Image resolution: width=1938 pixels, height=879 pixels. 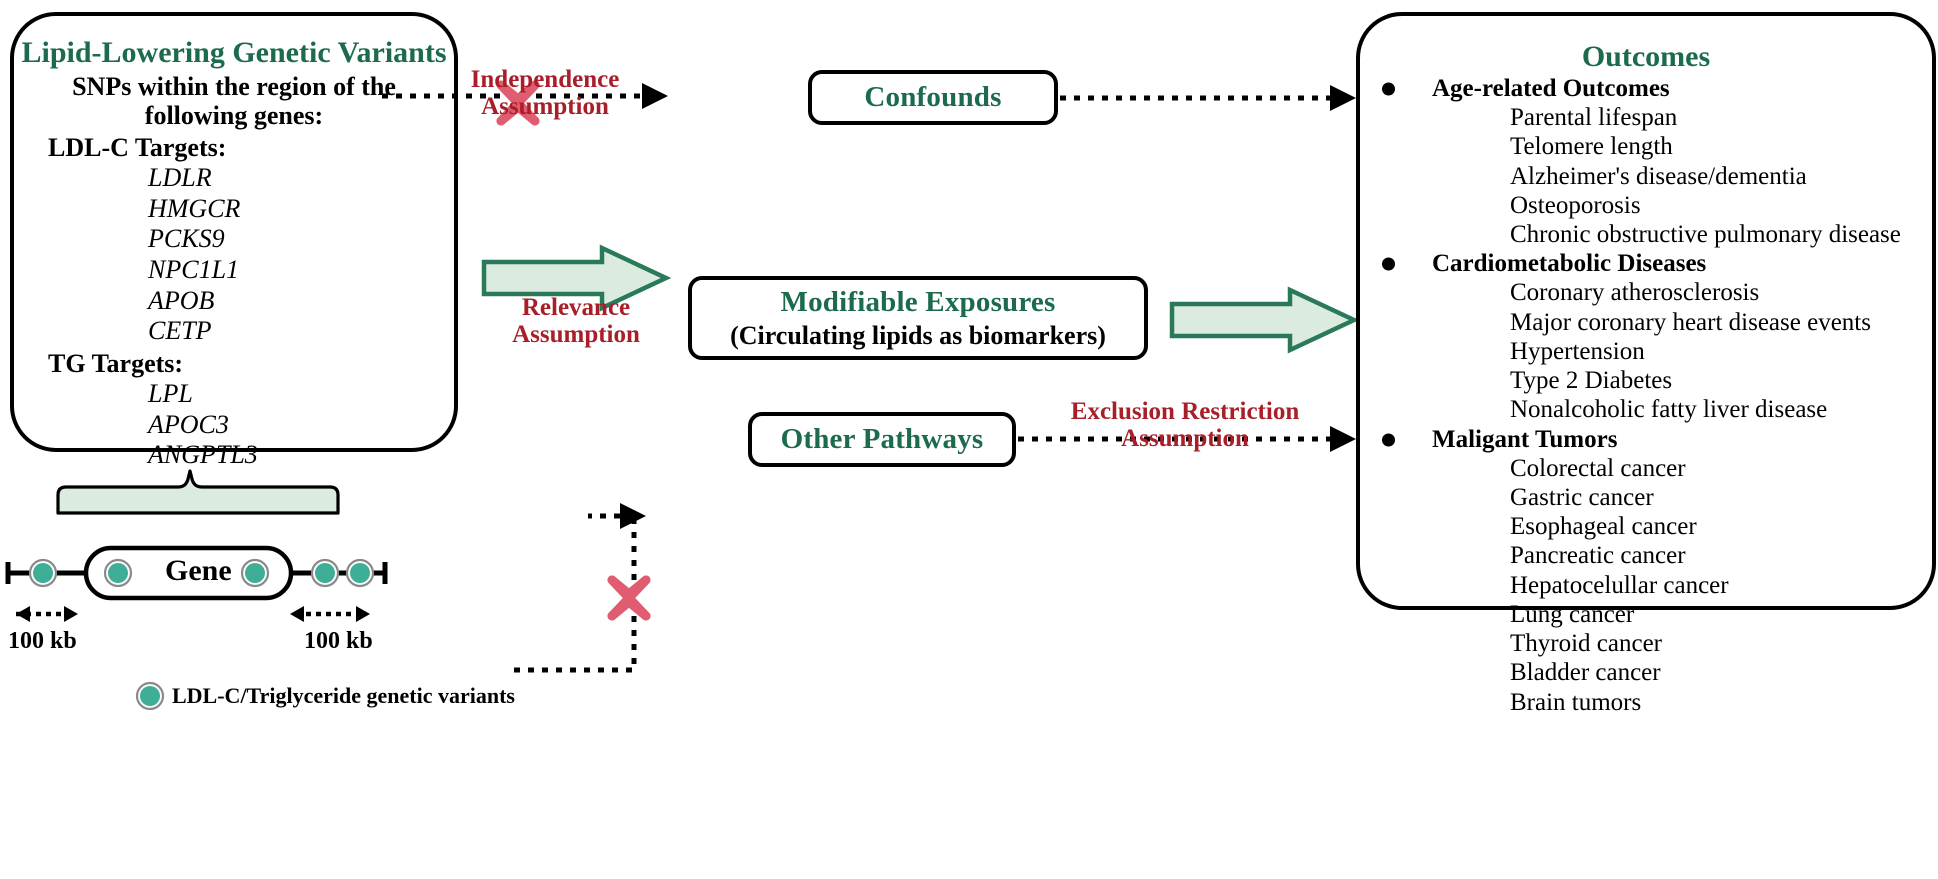 What do you see at coordinates (1572, 614) in the screenshot?
I see `outcome-item: Lung cancer` at bounding box center [1572, 614].